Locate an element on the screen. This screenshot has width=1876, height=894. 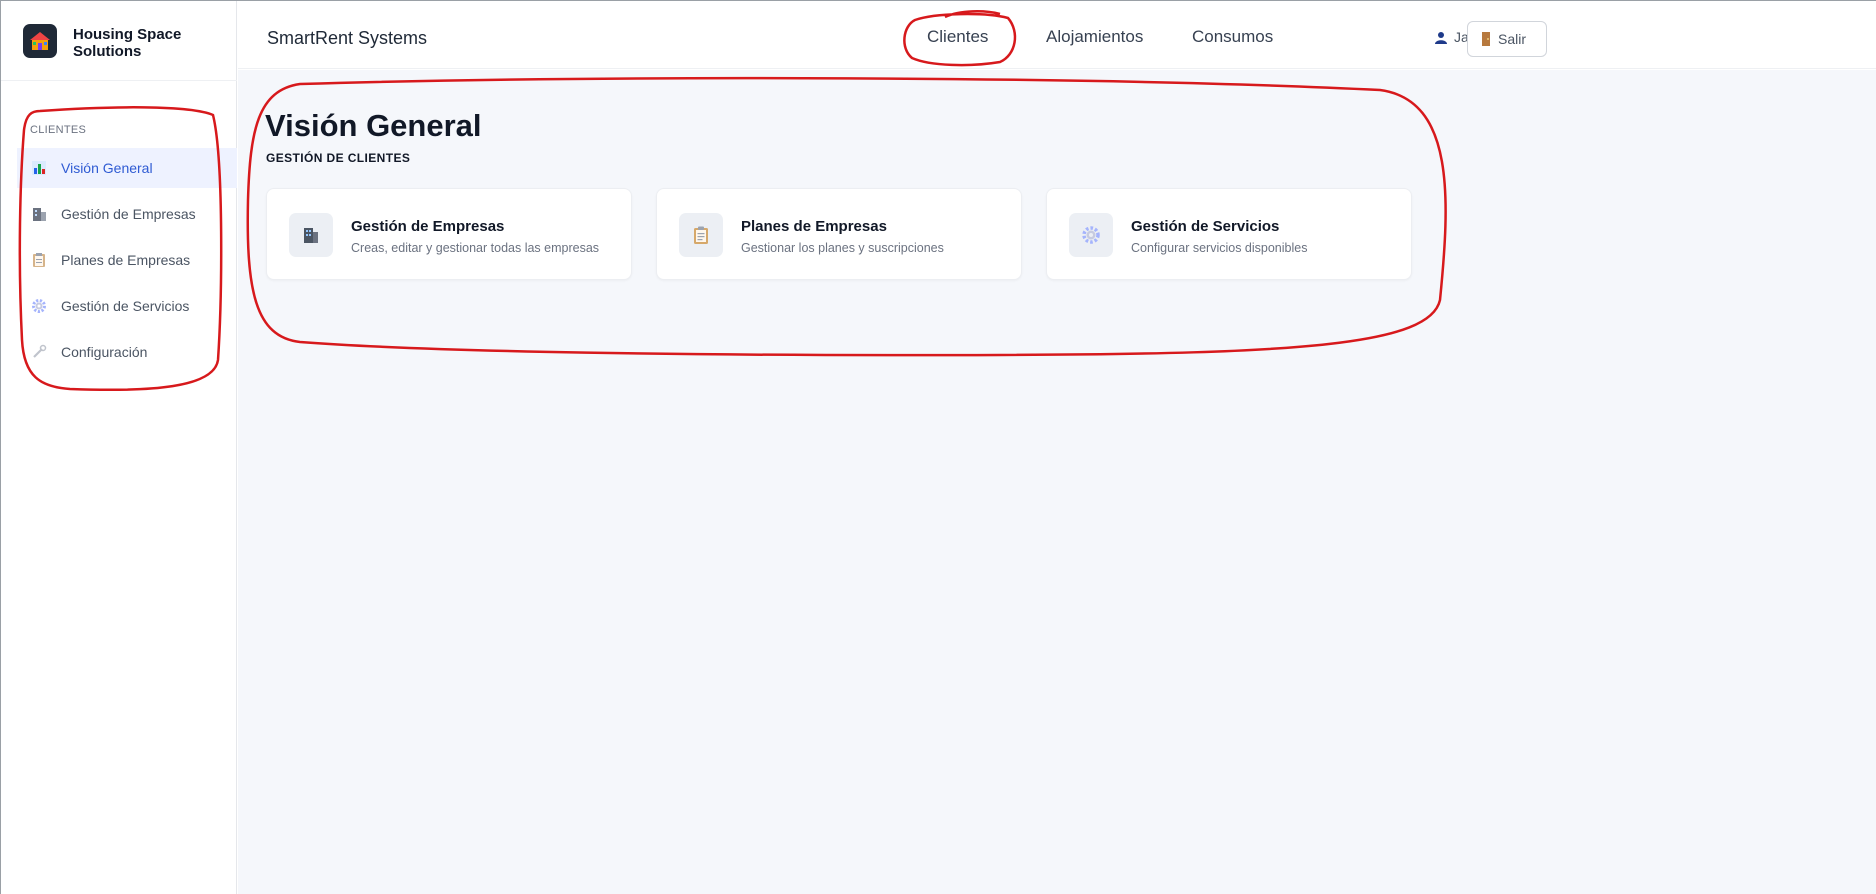
page-title: Visión General is located at coordinates (373, 125).